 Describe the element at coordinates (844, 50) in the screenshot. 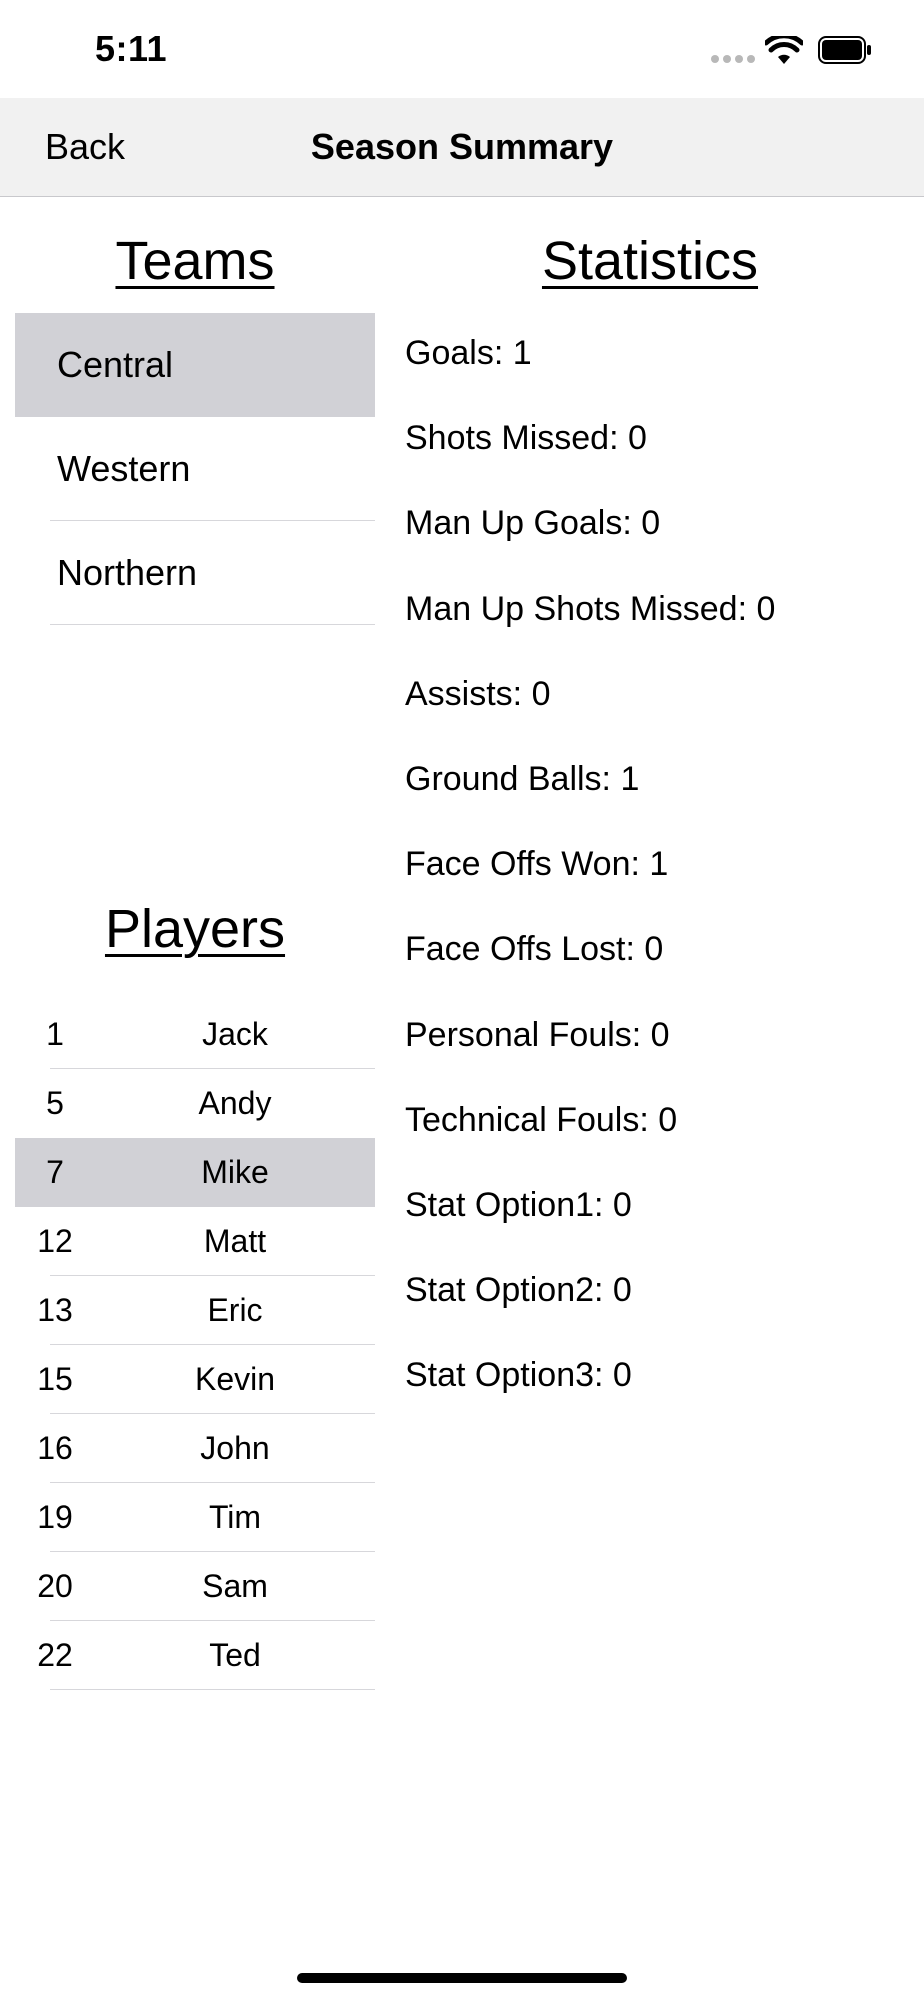

I see `battery-icon` at that location.